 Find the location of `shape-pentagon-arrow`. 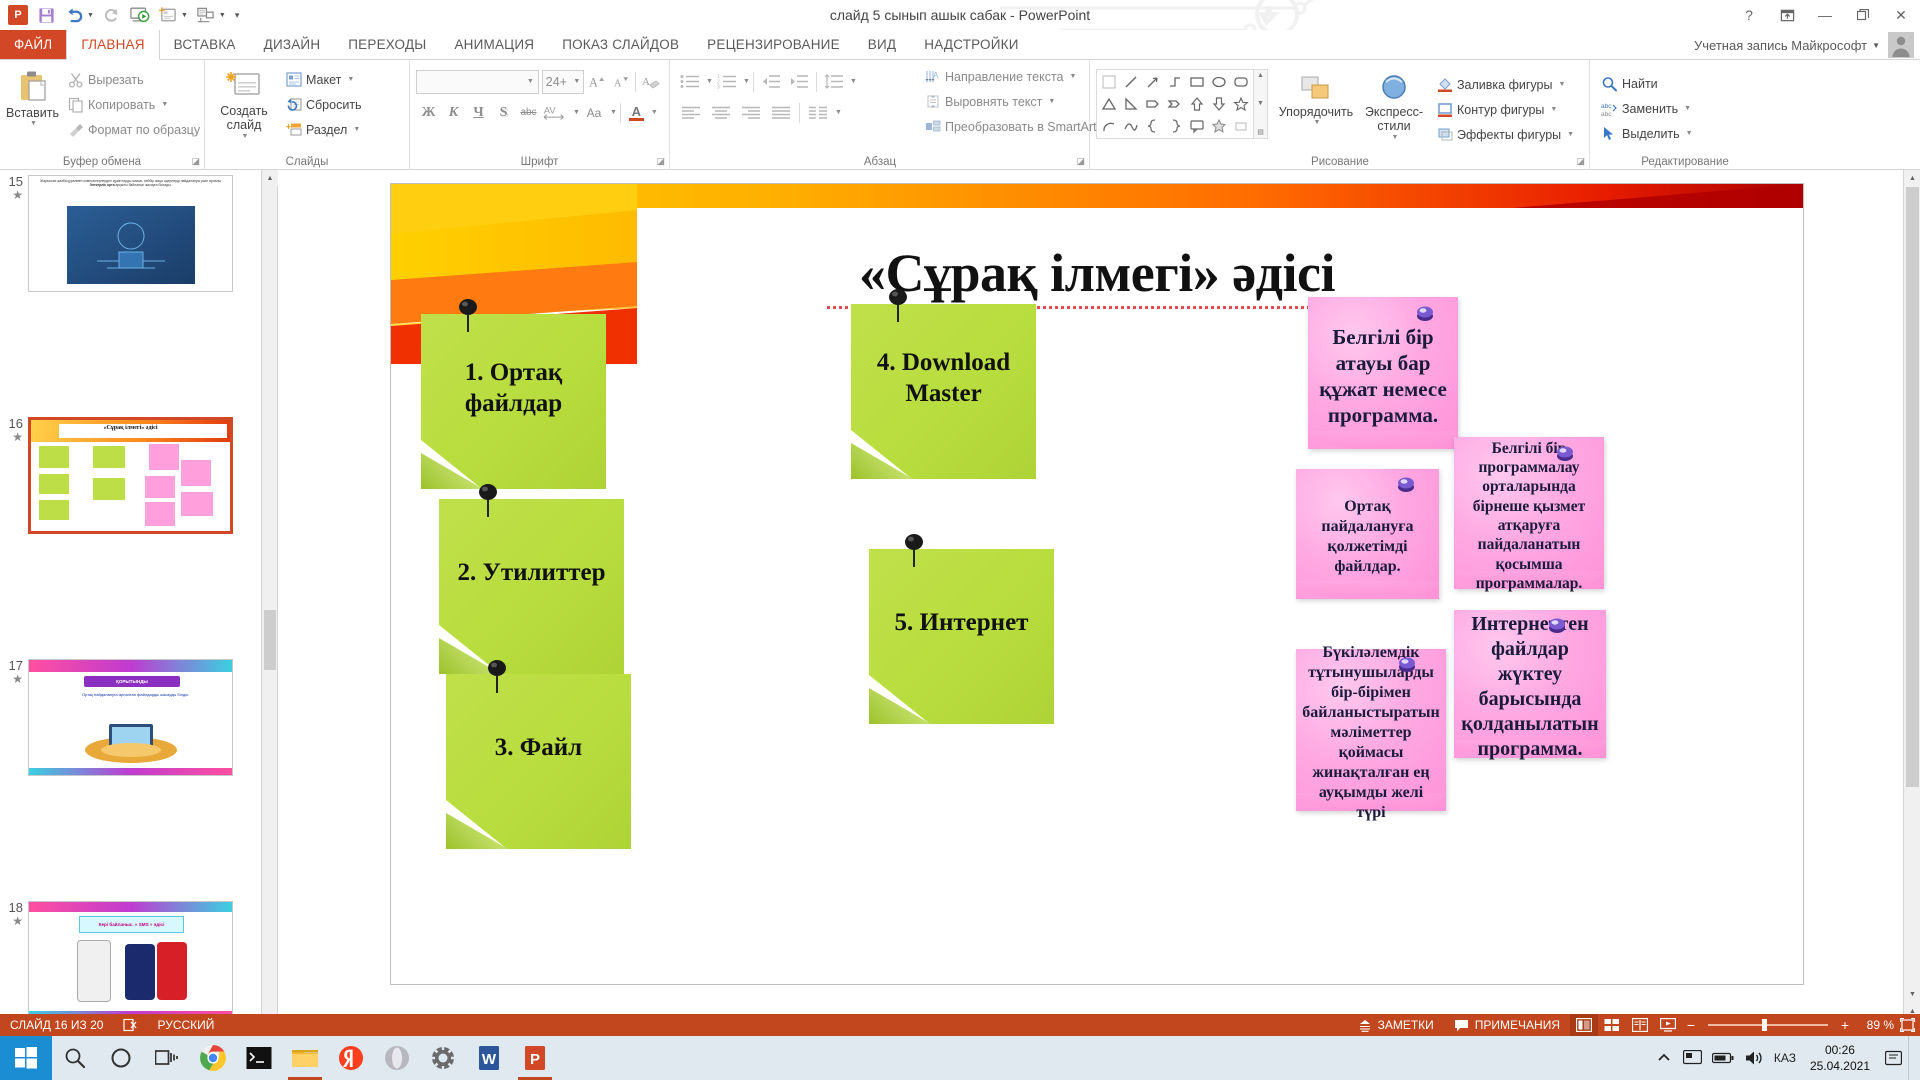

shape-pentagon-arrow is located at coordinates (1153, 104).